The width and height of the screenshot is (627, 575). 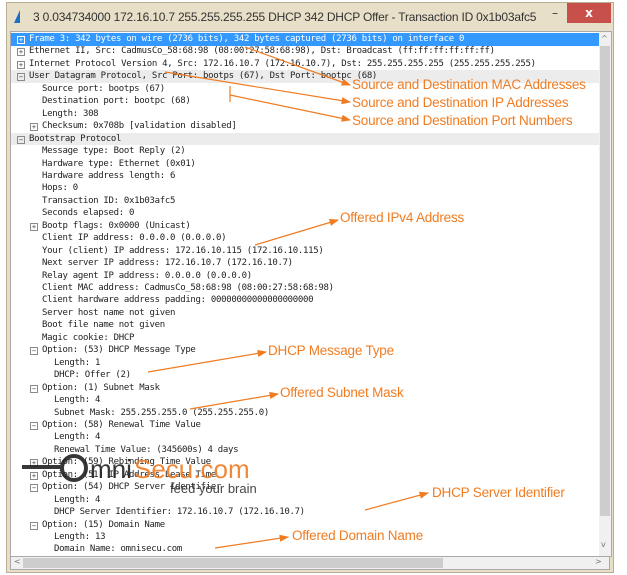 I want to click on arrow-ip, so click(x=258, y=88).